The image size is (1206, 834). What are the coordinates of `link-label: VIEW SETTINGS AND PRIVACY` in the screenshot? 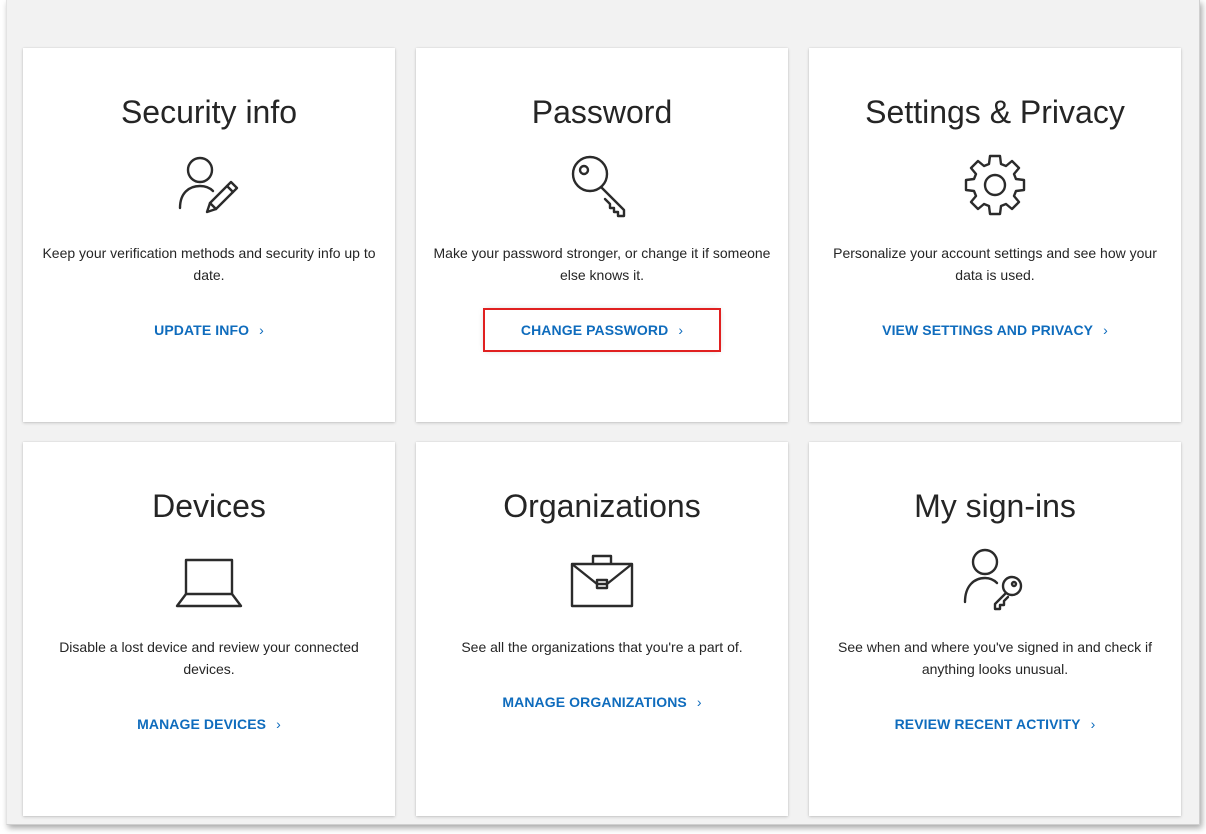 It's located at (988, 330).